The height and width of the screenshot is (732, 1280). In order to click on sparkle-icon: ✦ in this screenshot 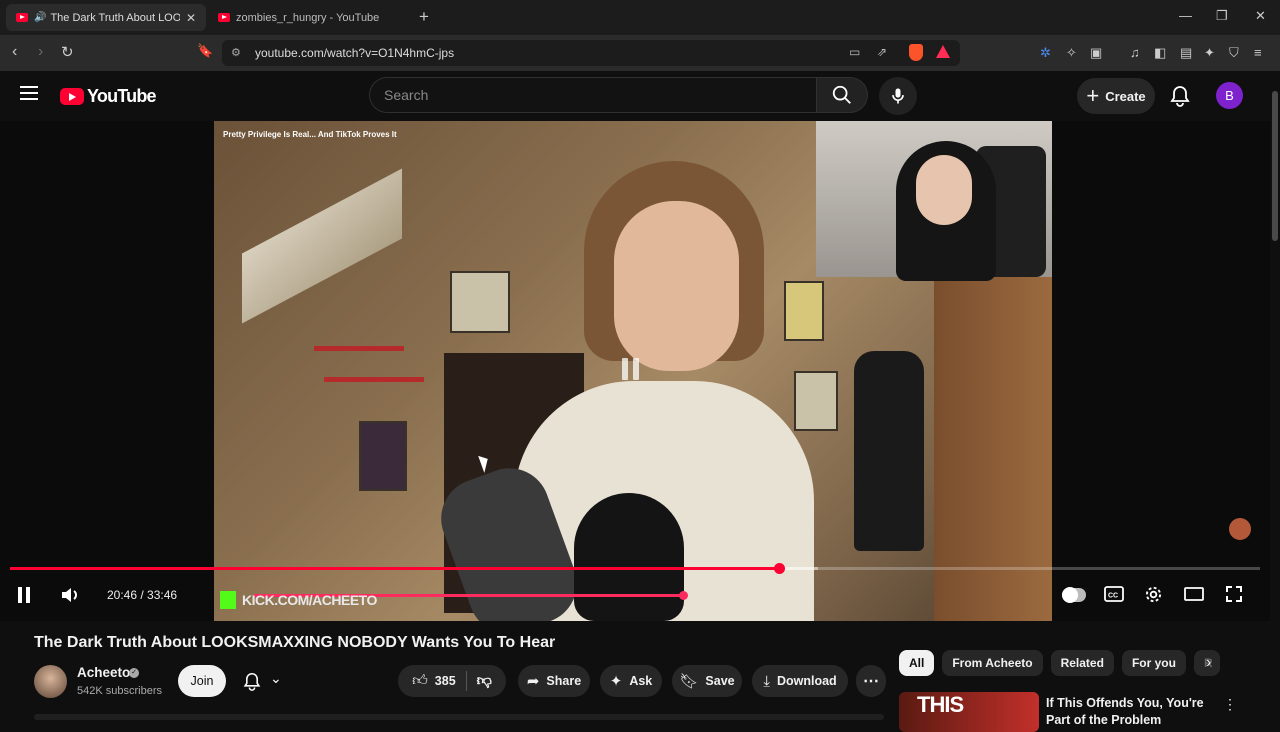, I will do `click(616, 681)`.